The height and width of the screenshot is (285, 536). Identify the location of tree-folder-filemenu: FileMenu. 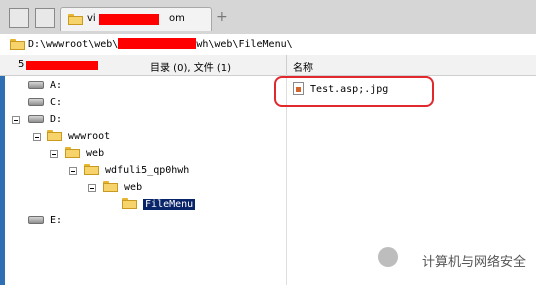
(159, 205).